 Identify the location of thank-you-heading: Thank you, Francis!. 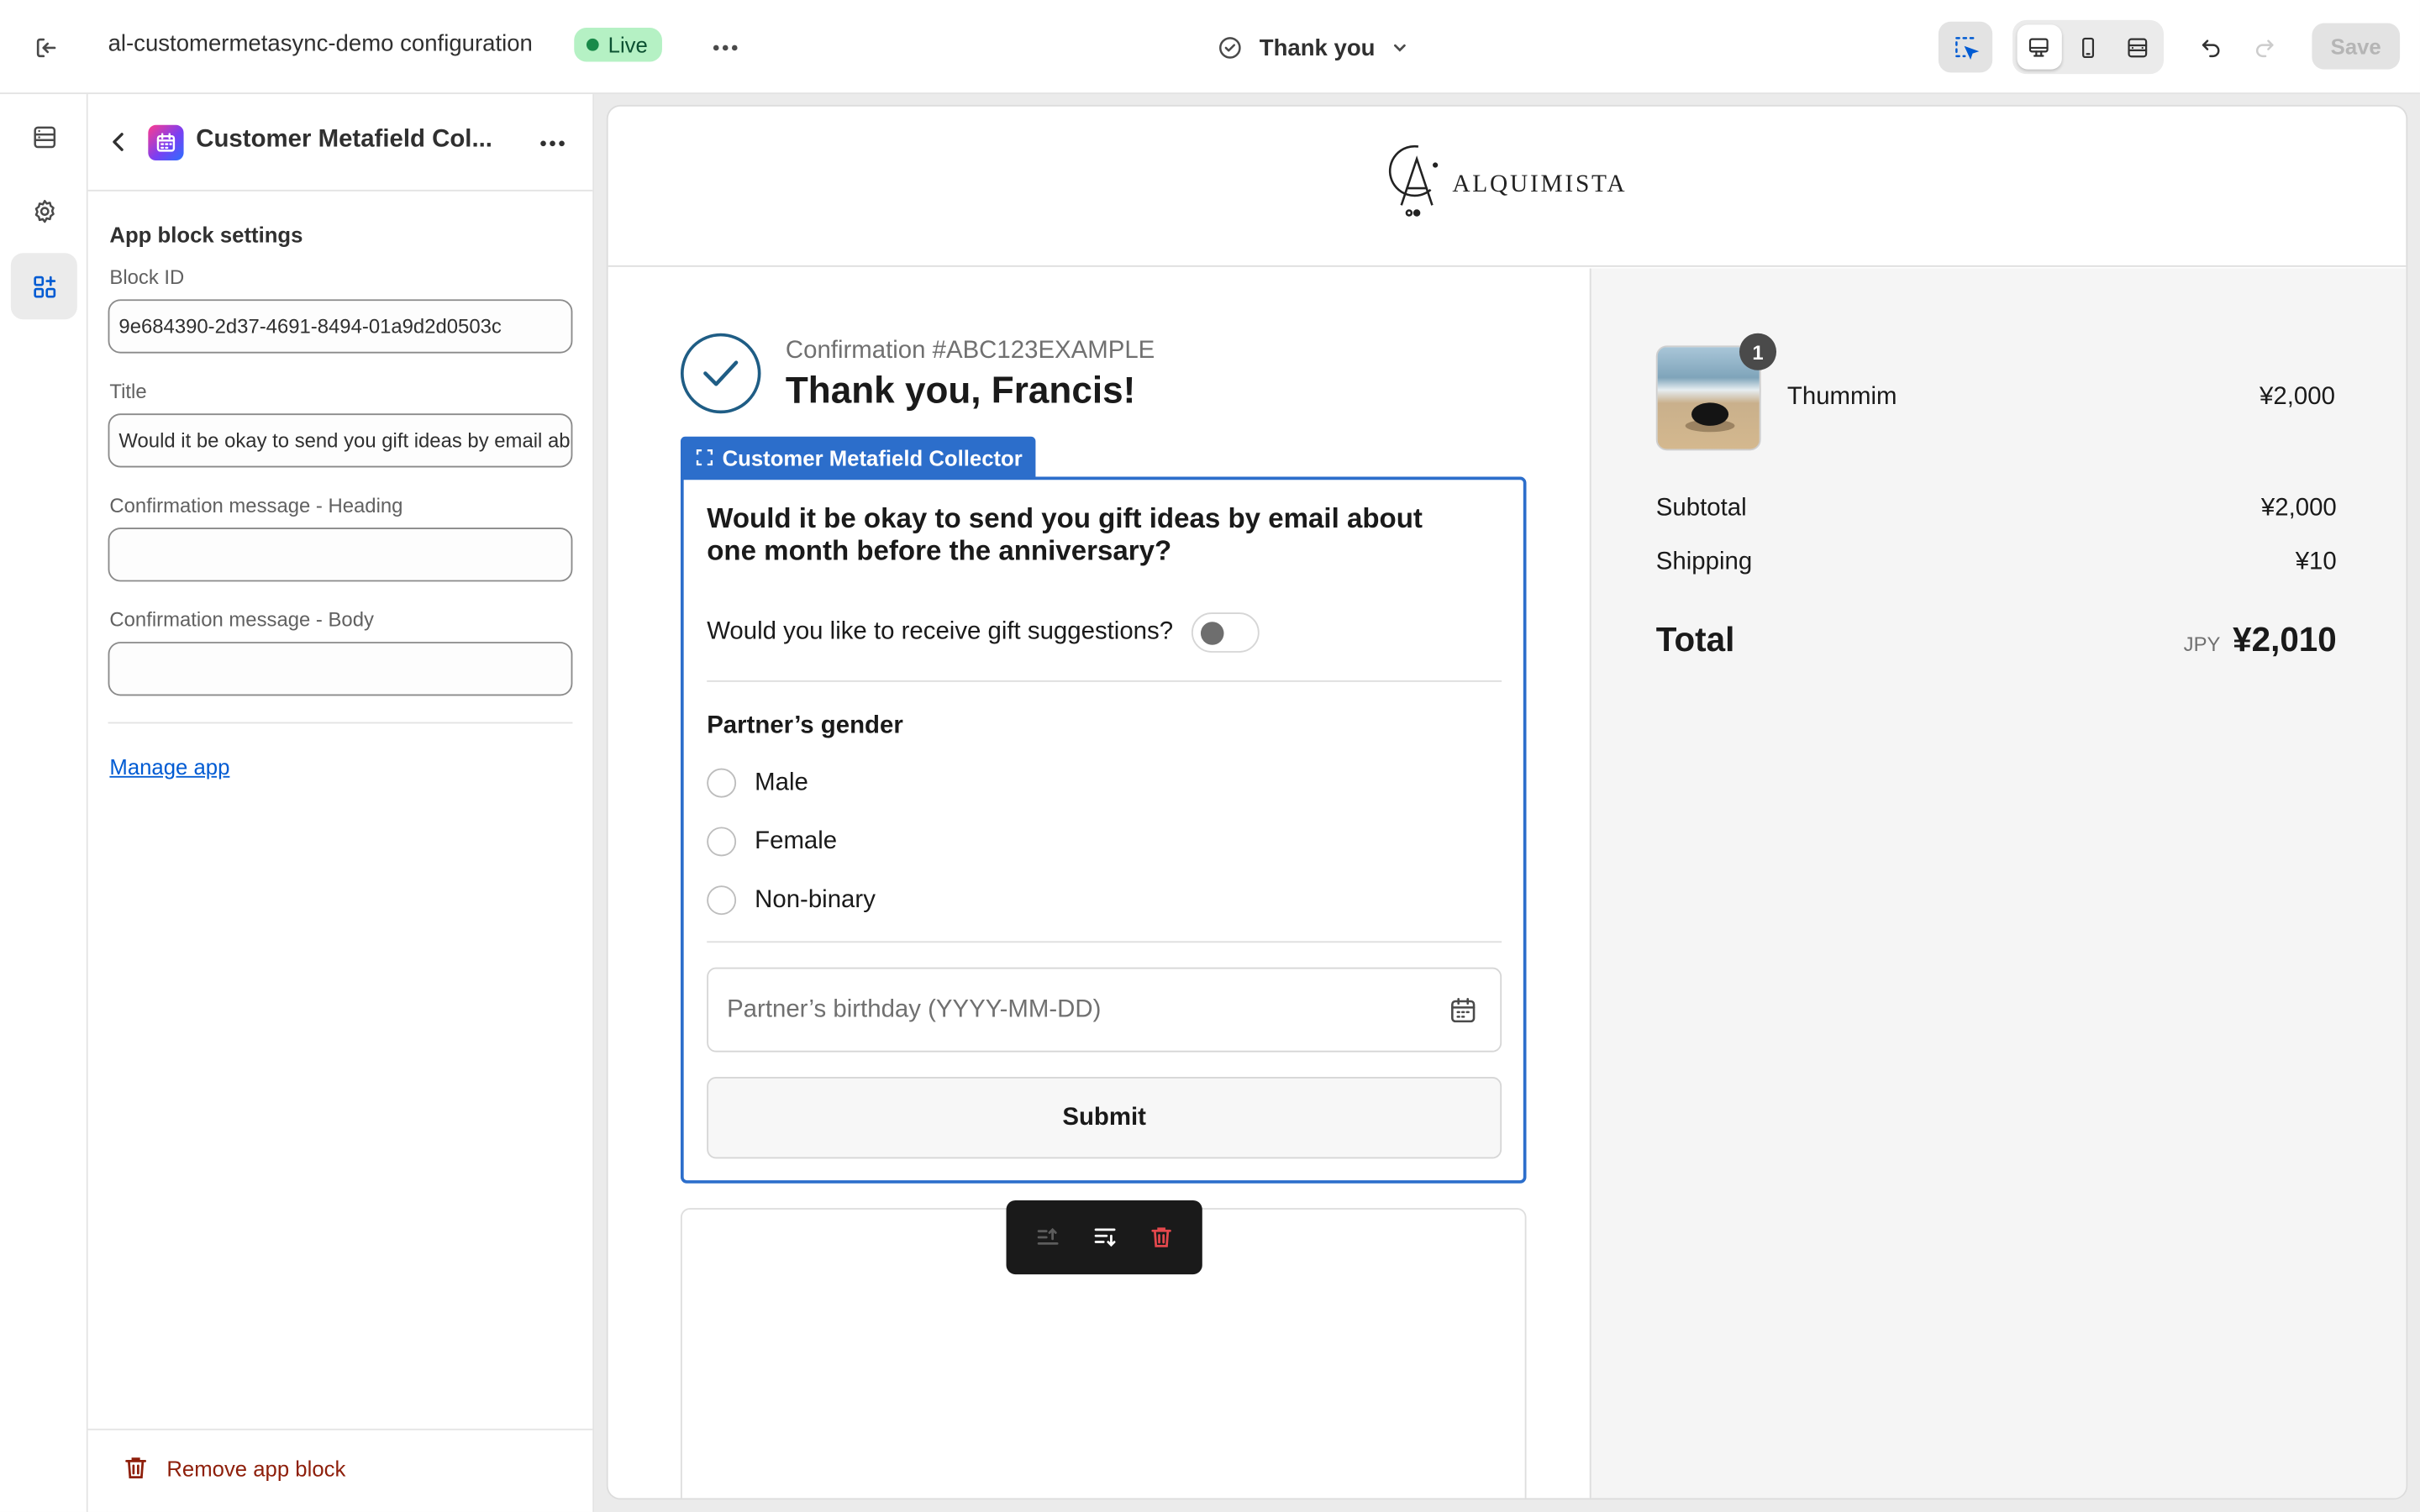
(961, 391).